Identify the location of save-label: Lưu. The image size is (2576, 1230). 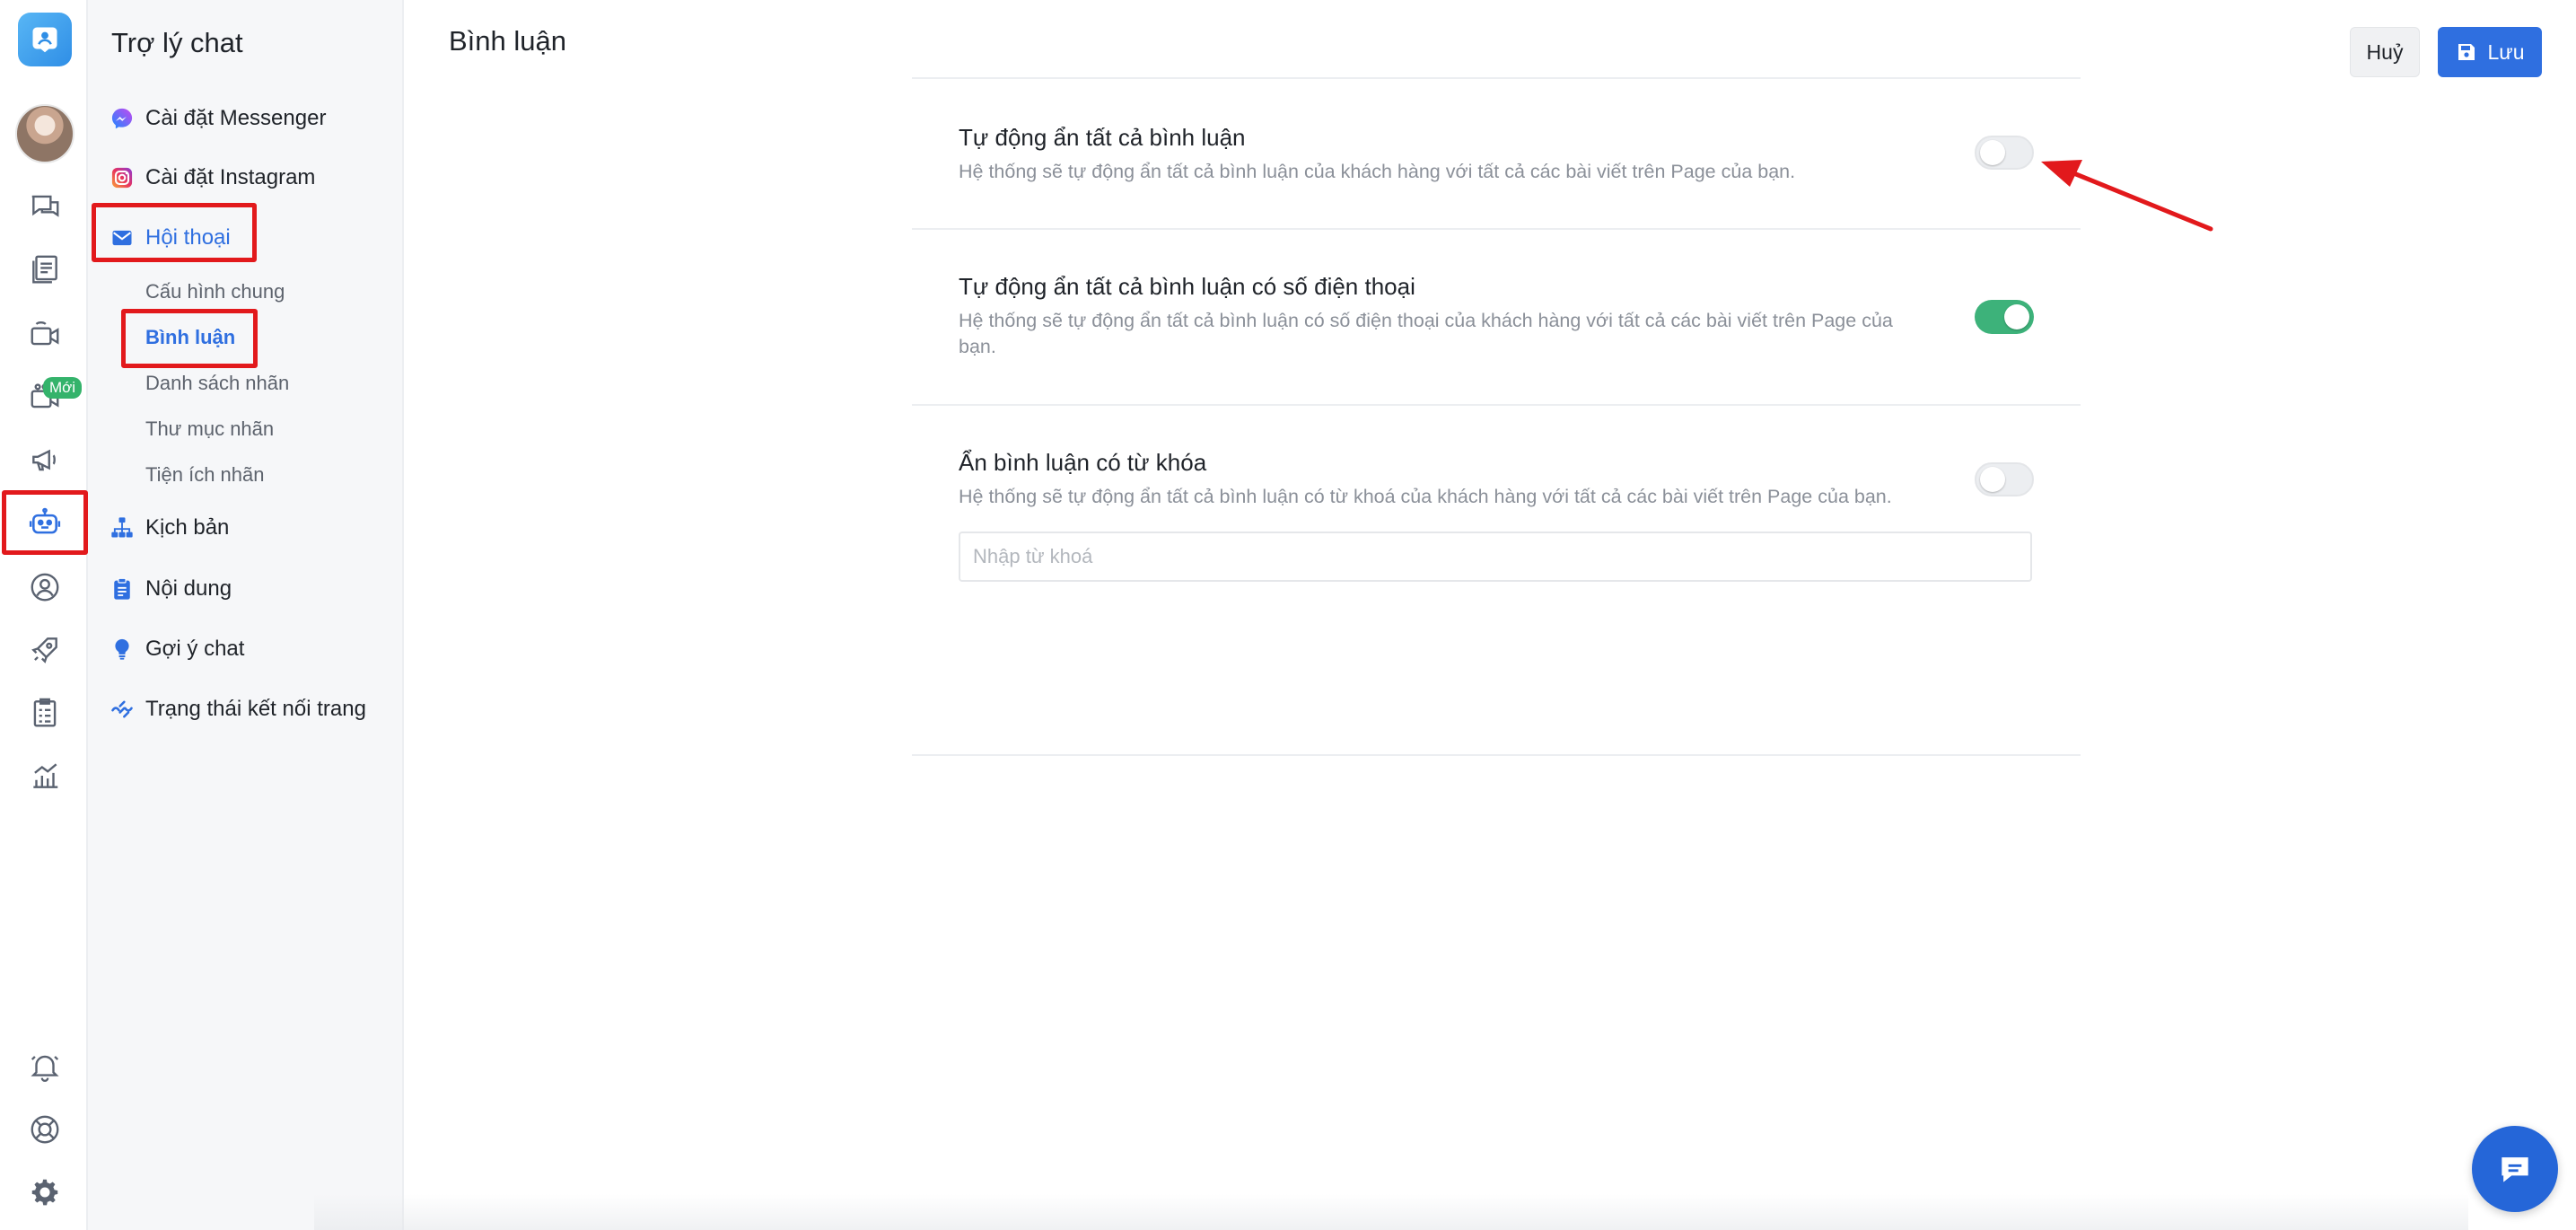
(2506, 52).